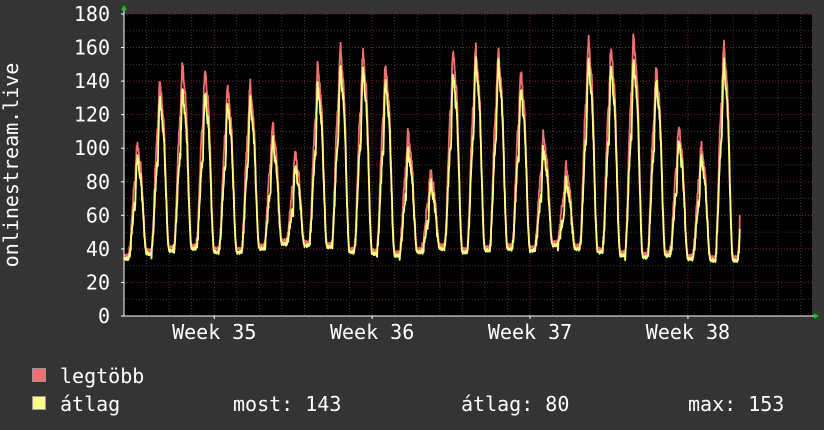  What do you see at coordinates (98, 215) in the screenshot?
I see `y-tick-label: 60` at bounding box center [98, 215].